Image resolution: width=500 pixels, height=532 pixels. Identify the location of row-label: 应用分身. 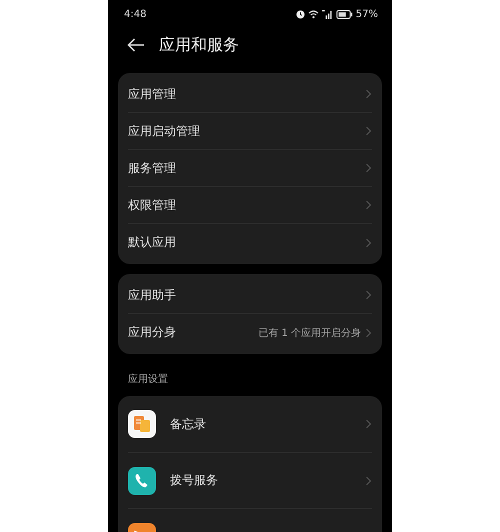
(152, 332).